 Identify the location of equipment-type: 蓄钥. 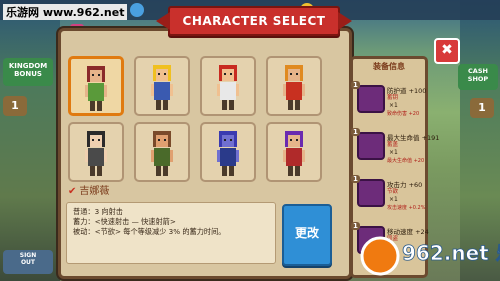
(393, 98).